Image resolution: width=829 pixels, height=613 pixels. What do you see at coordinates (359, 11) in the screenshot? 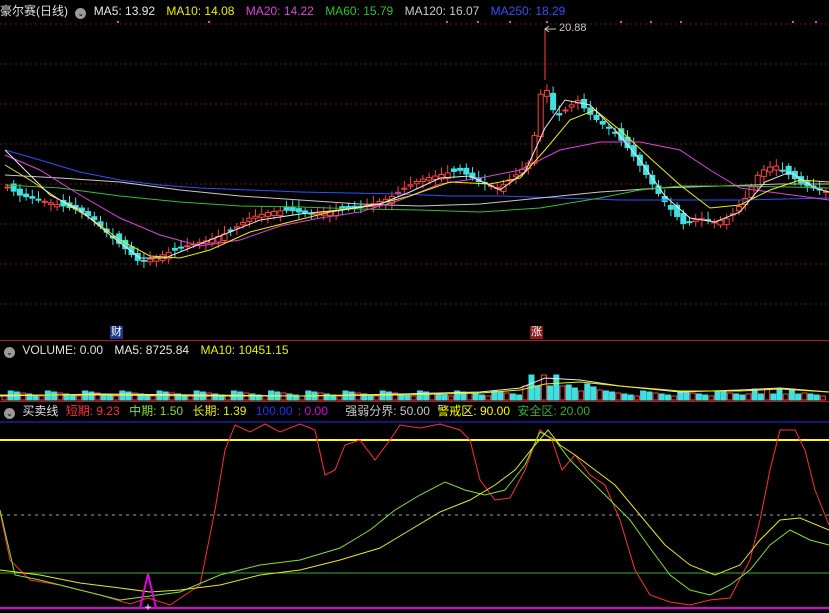
I see `ma60-label: MA60: 15.79` at bounding box center [359, 11].